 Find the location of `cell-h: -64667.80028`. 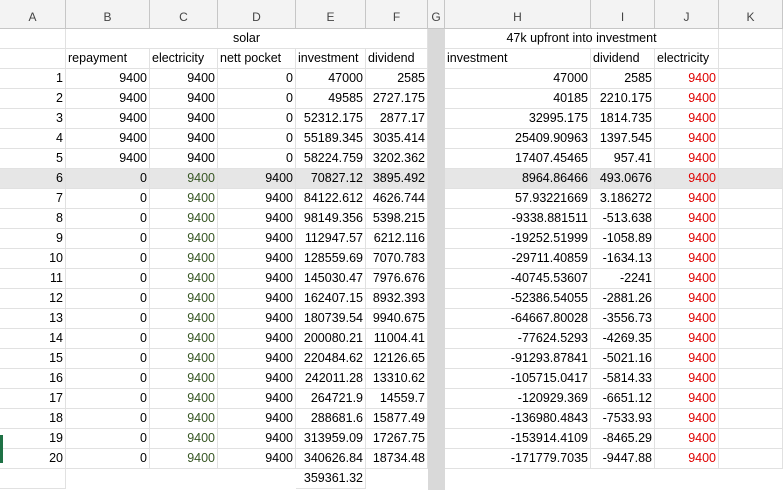

cell-h: -64667.80028 is located at coordinates (518, 319).